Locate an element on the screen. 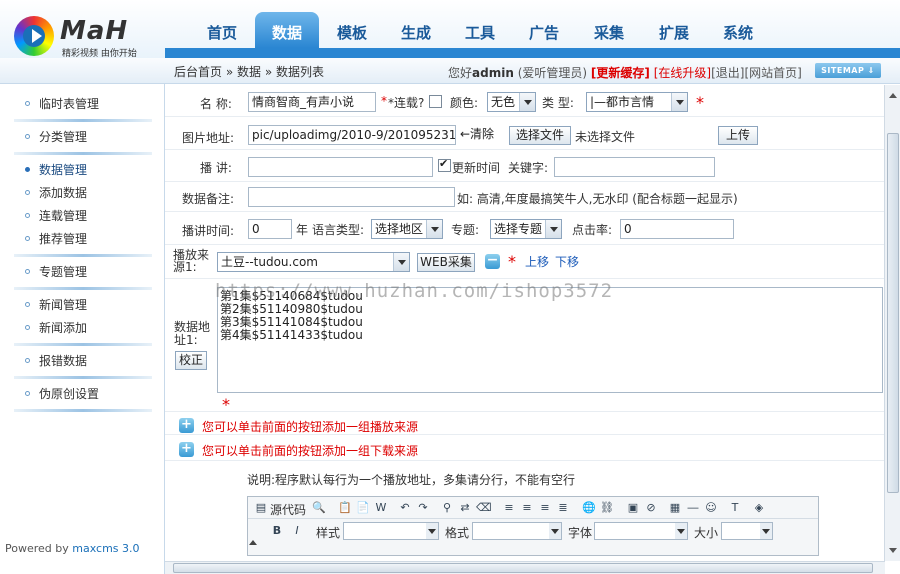 This screenshot has height=574, width=900. nav-item-data: 数据 is located at coordinates (287, 30).